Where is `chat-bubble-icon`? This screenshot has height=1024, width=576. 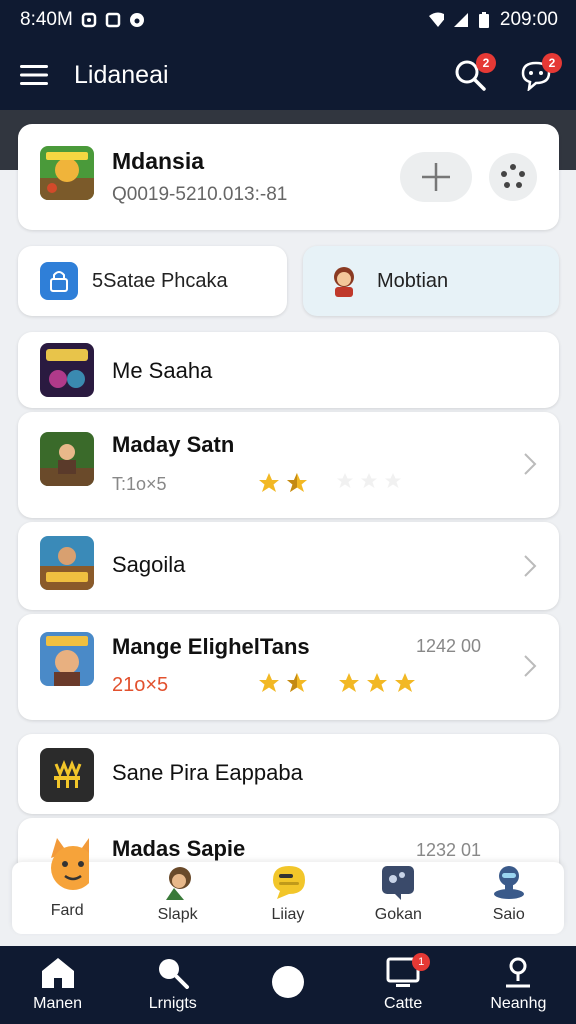 chat-bubble-icon is located at coordinates (288, 882).